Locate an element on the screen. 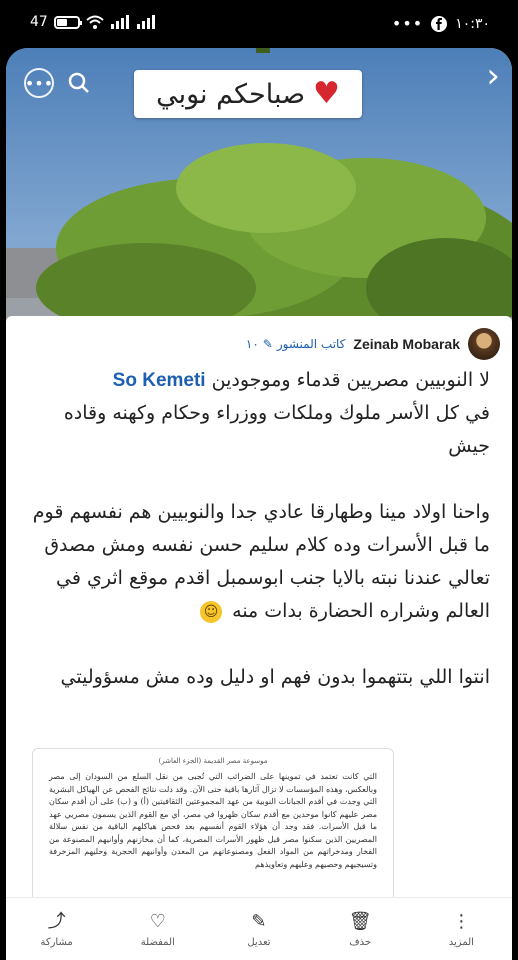 This screenshot has width=518, height=960. author-count: ١٠ is located at coordinates (252, 344).